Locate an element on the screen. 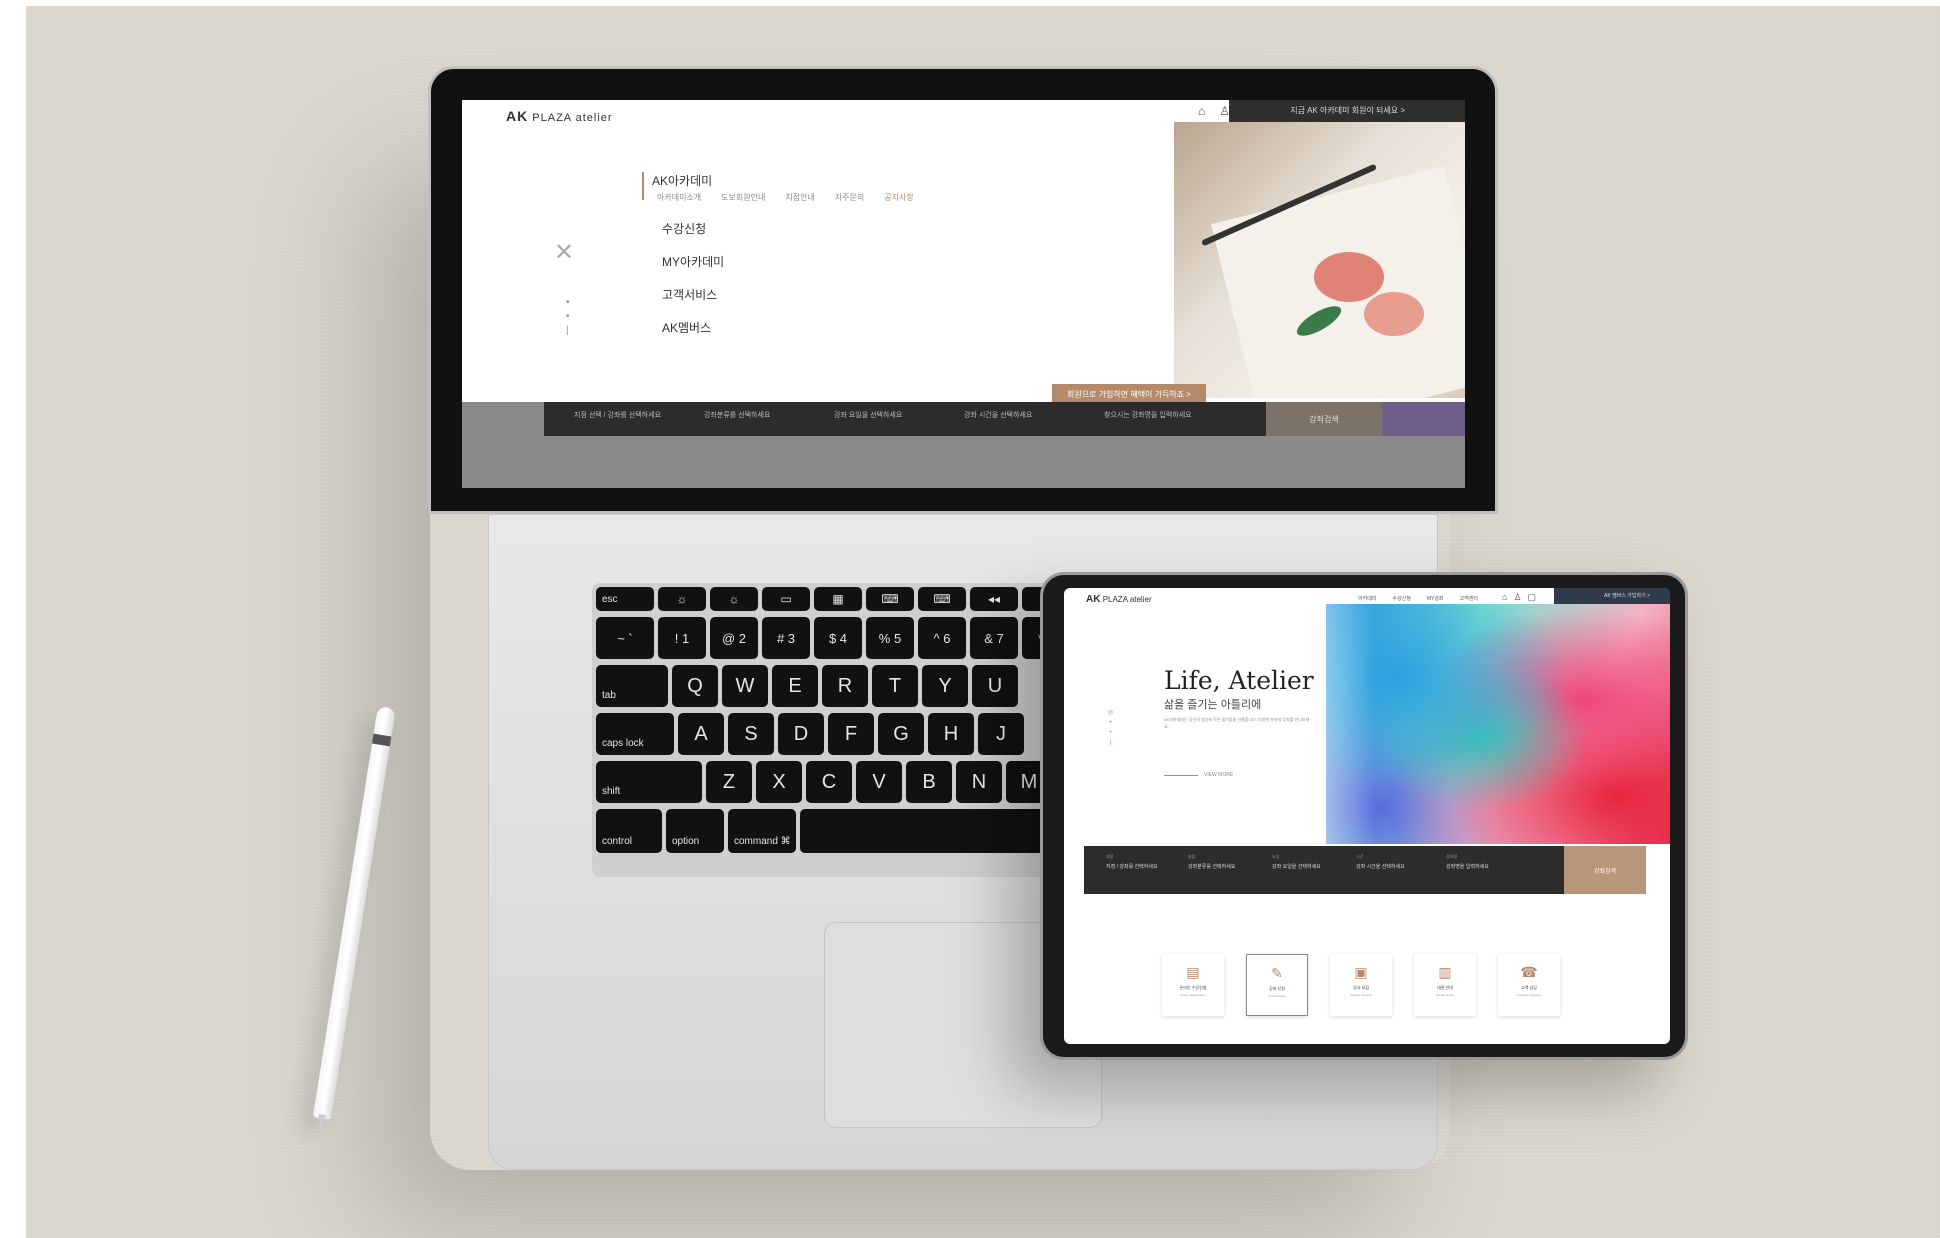  menu-item: 수강신청 is located at coordinates (693, 228).